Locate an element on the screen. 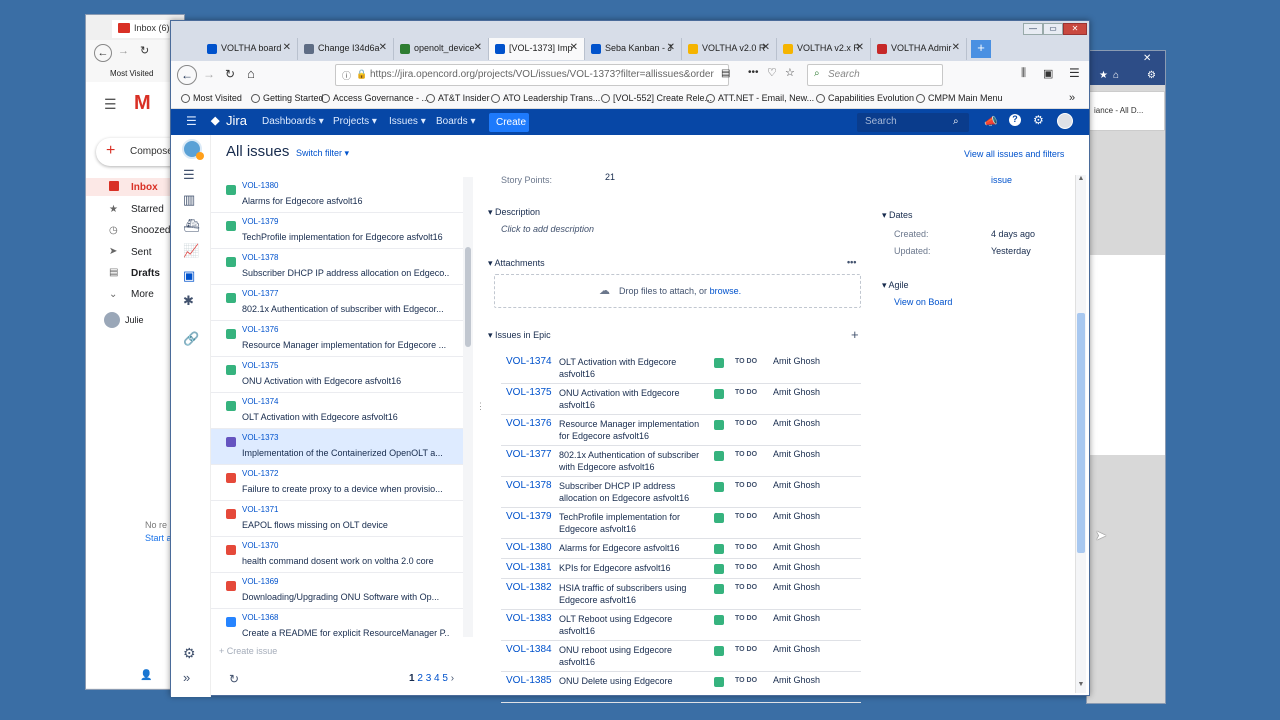 This screenshot has height=720, width=1280. browser-search-input: ⌕ Search is located at coordinates (875, 75).